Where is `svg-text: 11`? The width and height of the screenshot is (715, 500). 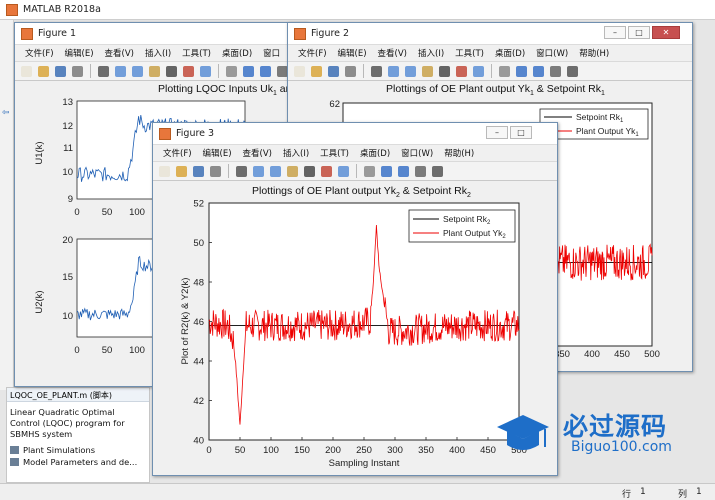
svg-text: 11 is located at coordinates (68, 148).